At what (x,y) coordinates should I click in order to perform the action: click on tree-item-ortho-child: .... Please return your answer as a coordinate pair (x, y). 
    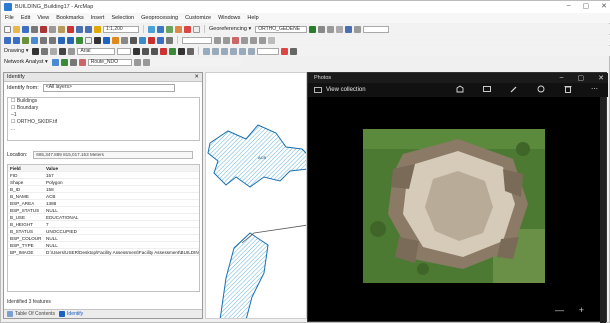
    Looking at the image, I should click on (103, 129).